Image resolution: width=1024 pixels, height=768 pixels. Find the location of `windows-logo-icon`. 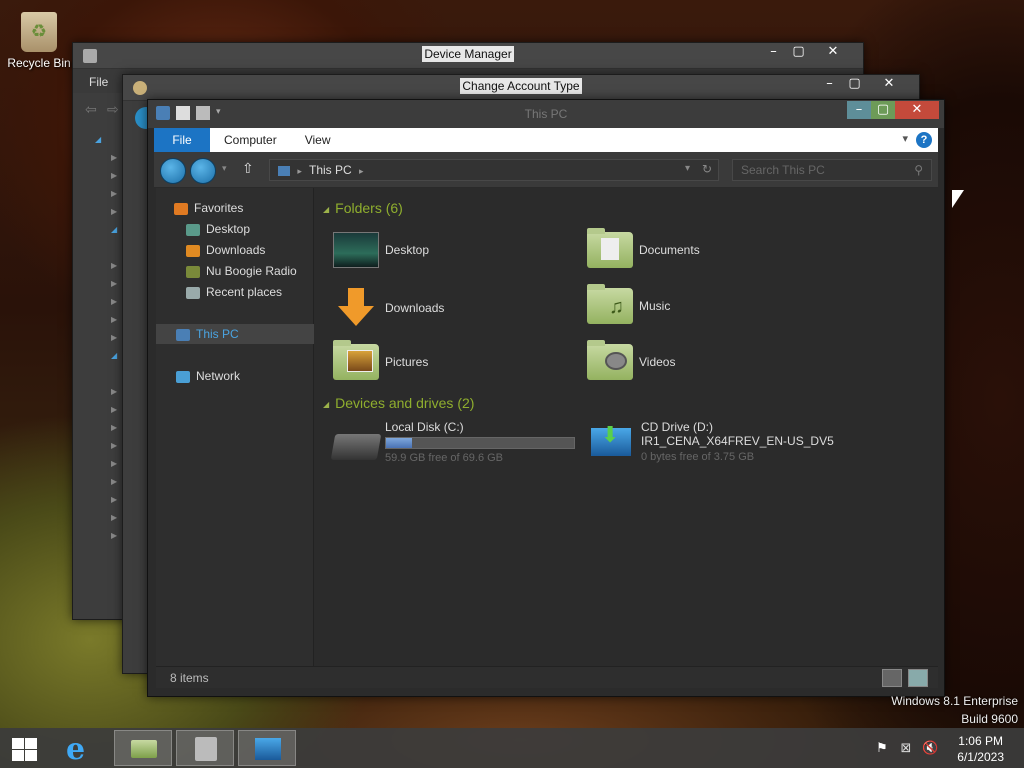

windows-logo-icon is located at coordinates (18, 743).